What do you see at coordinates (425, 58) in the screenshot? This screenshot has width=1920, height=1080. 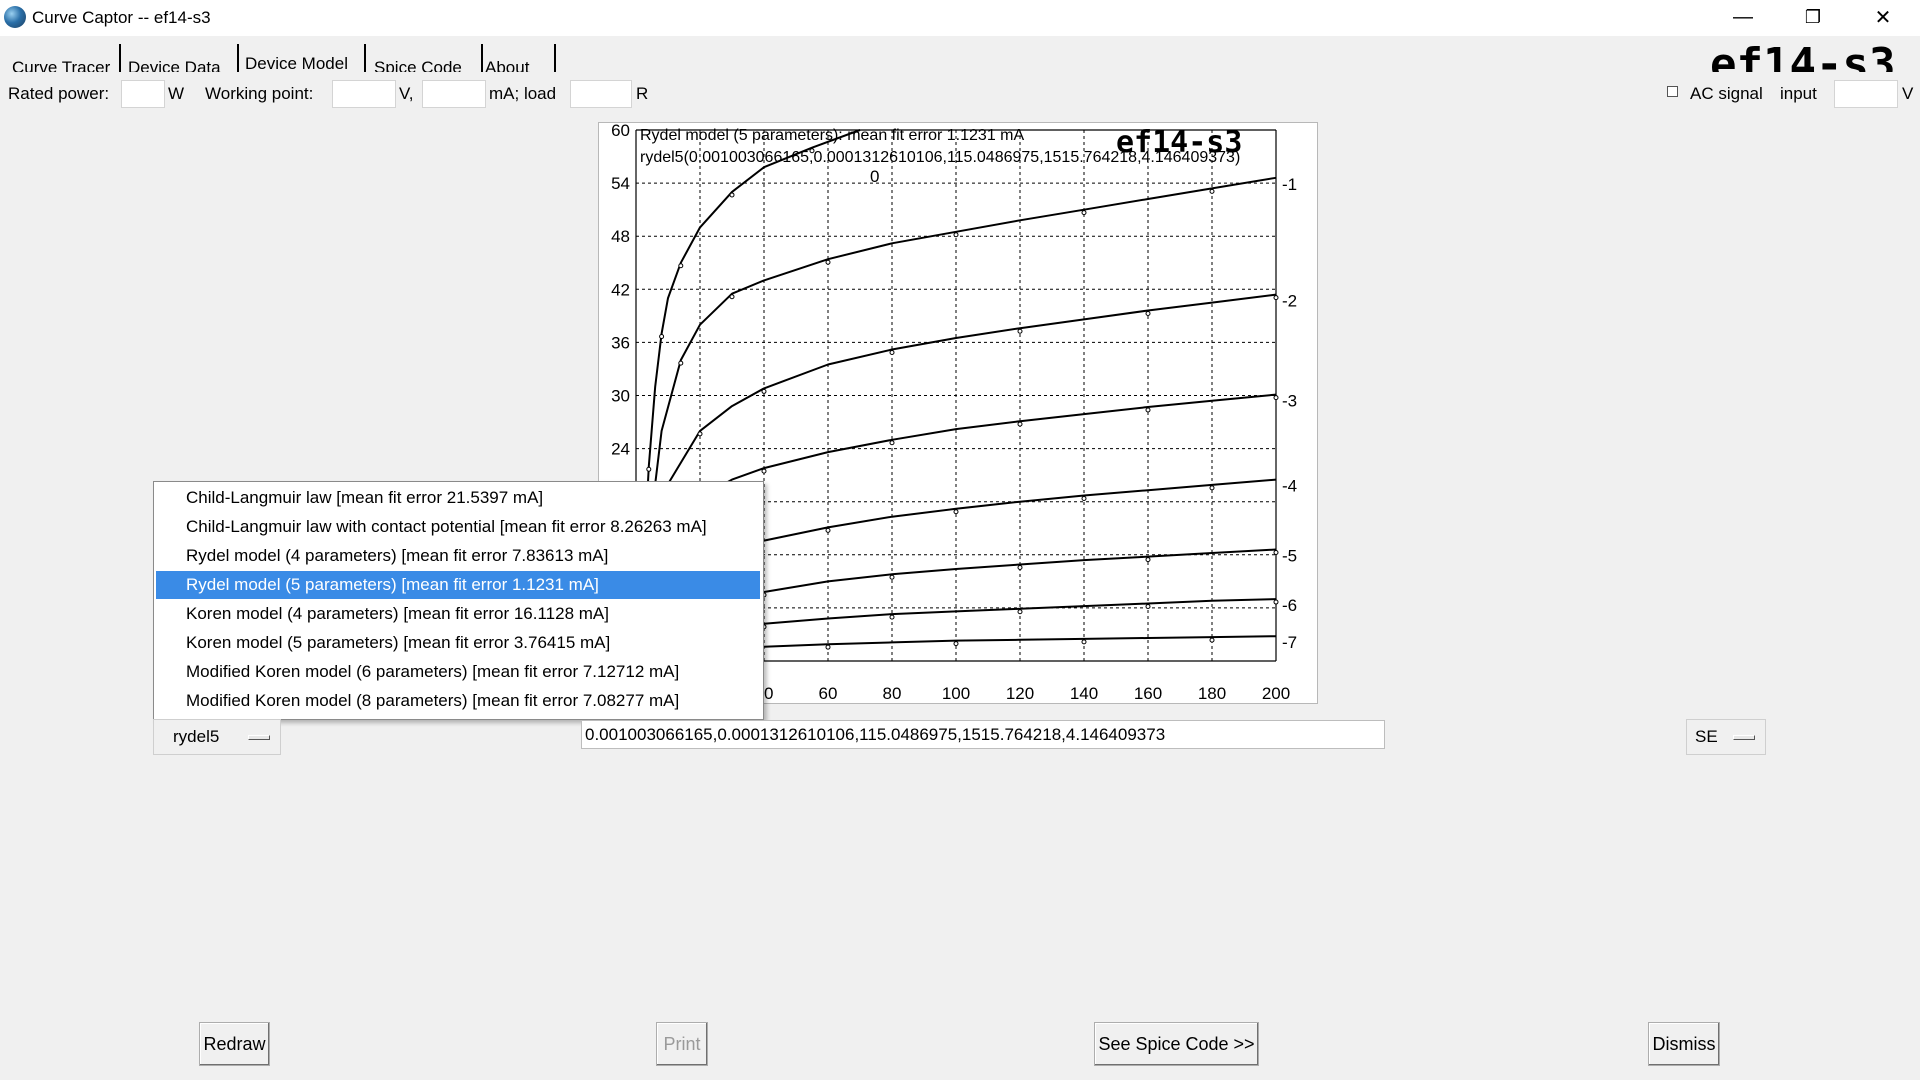 I see `tab-spice-code: Spice Code` at bounding box center [425, 58].